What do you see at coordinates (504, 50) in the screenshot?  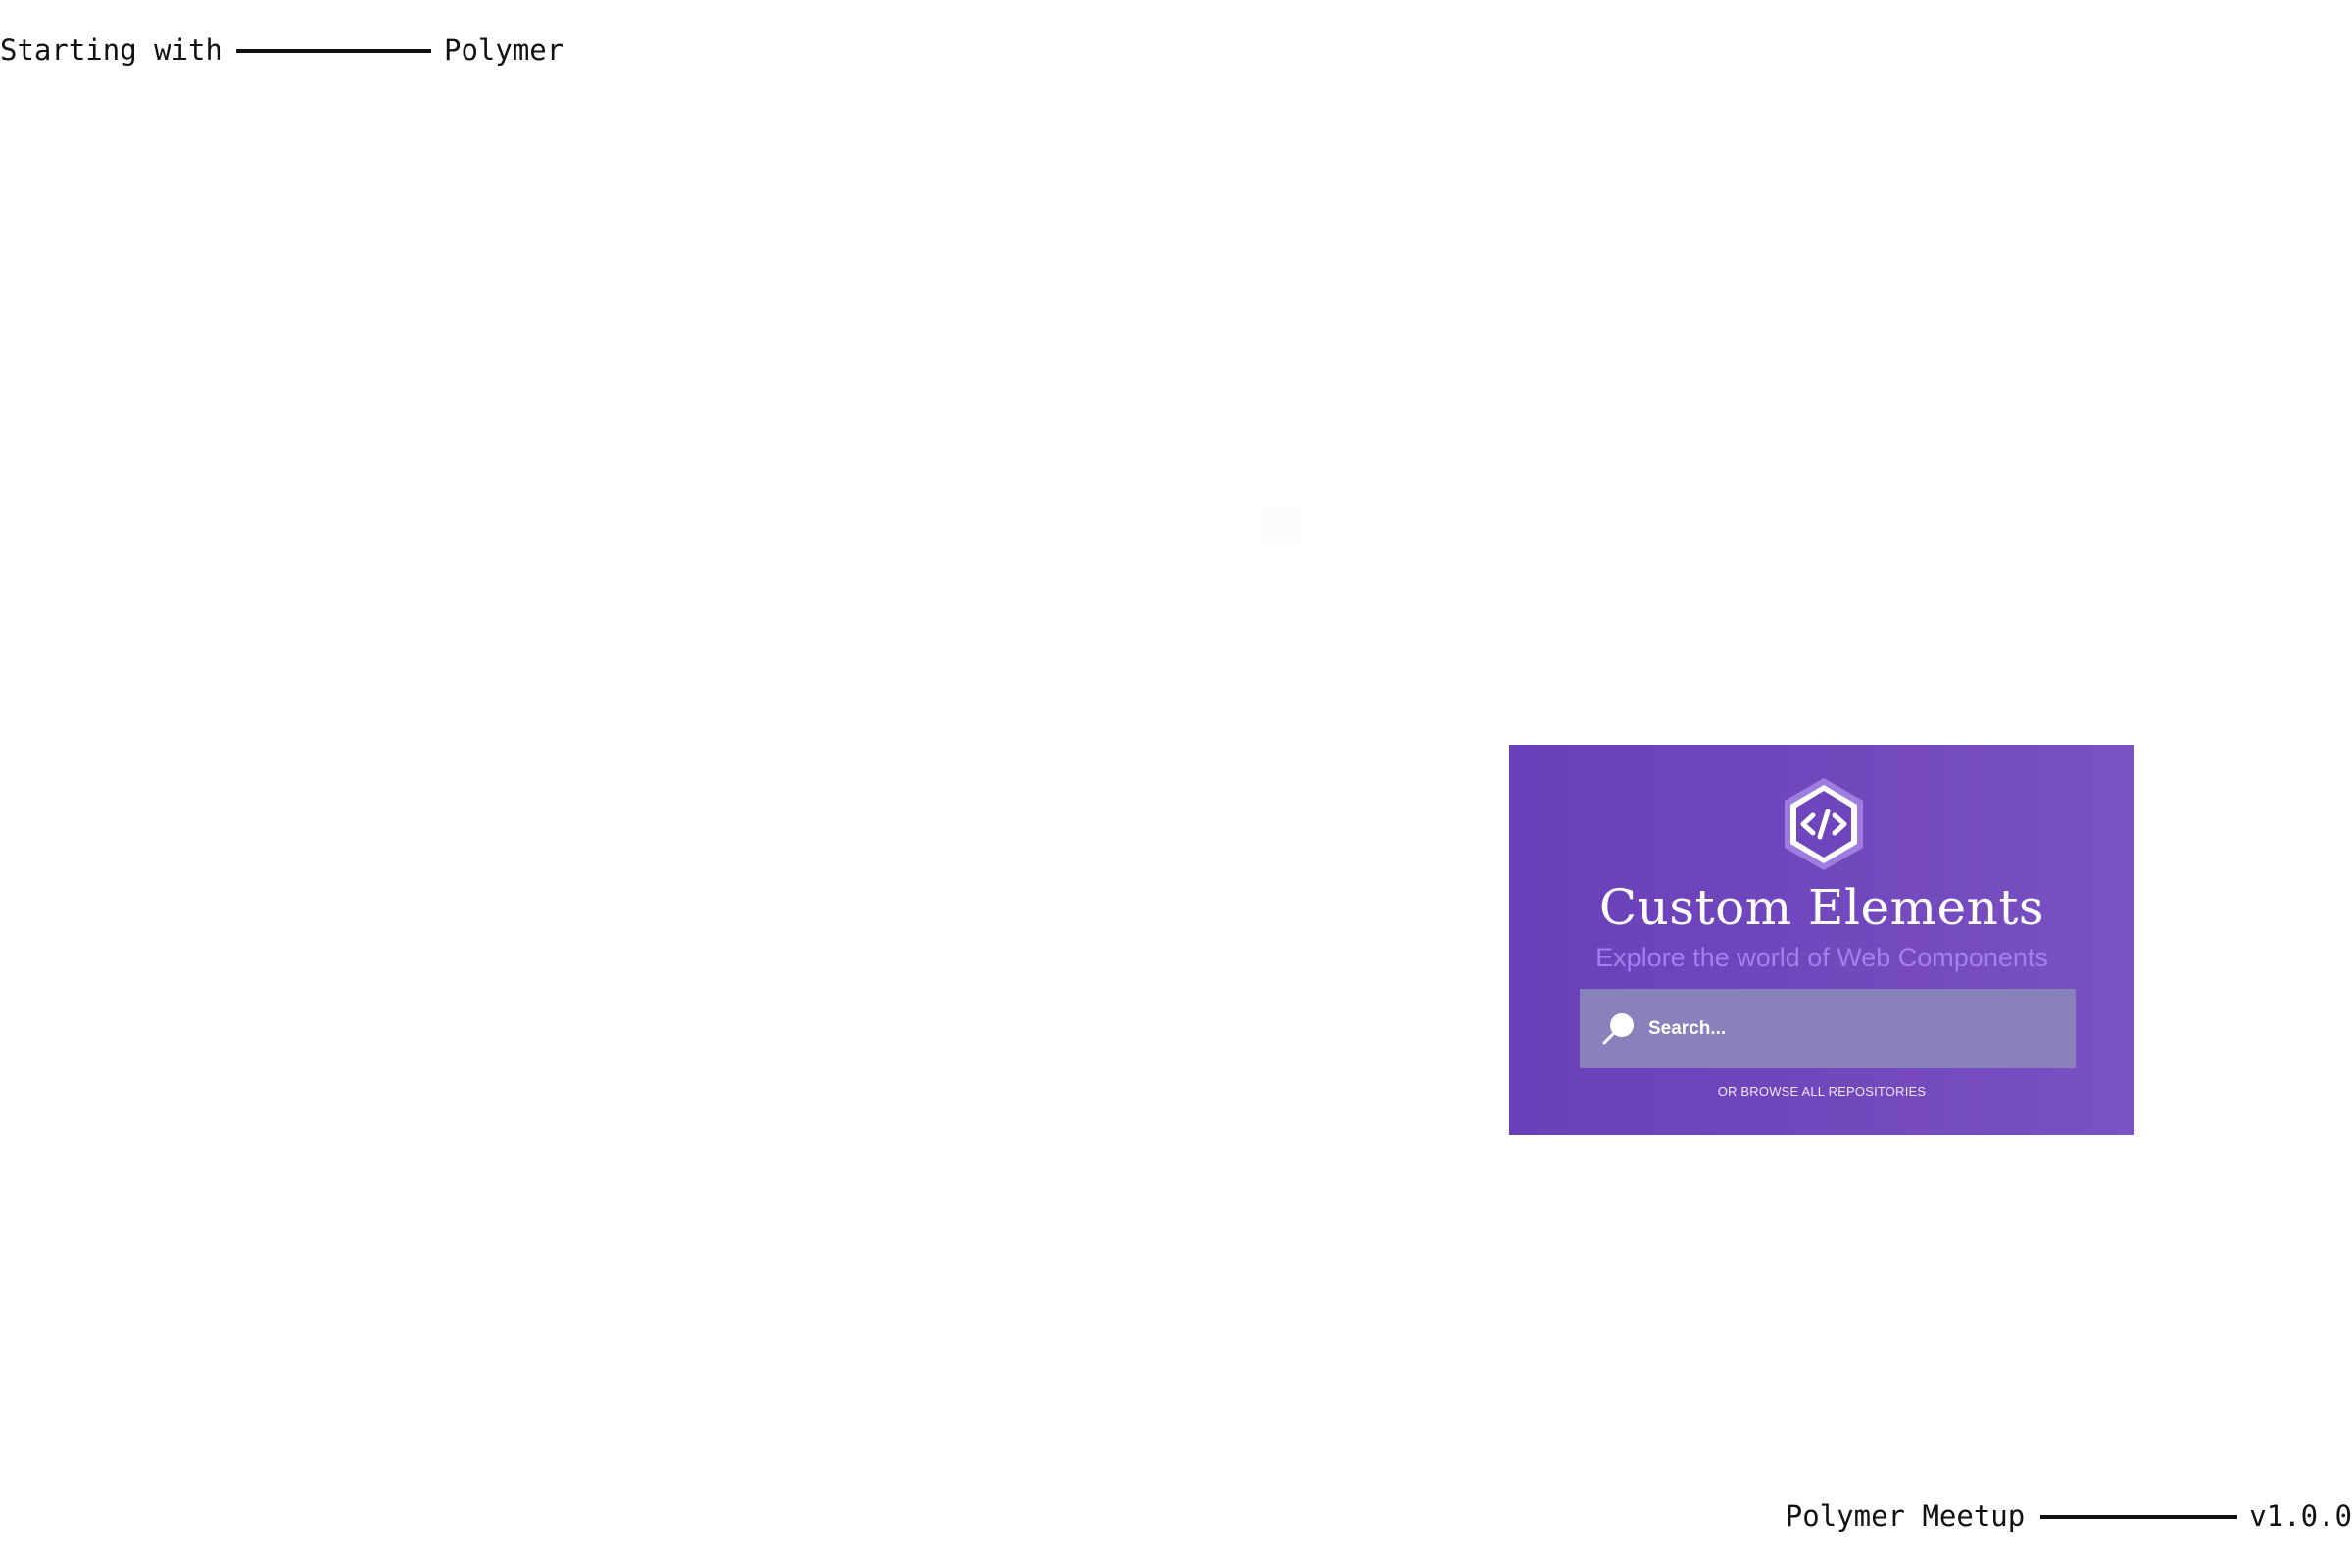 I see `slide-header-right-text: Polymer` at bounding box center [504, 50].